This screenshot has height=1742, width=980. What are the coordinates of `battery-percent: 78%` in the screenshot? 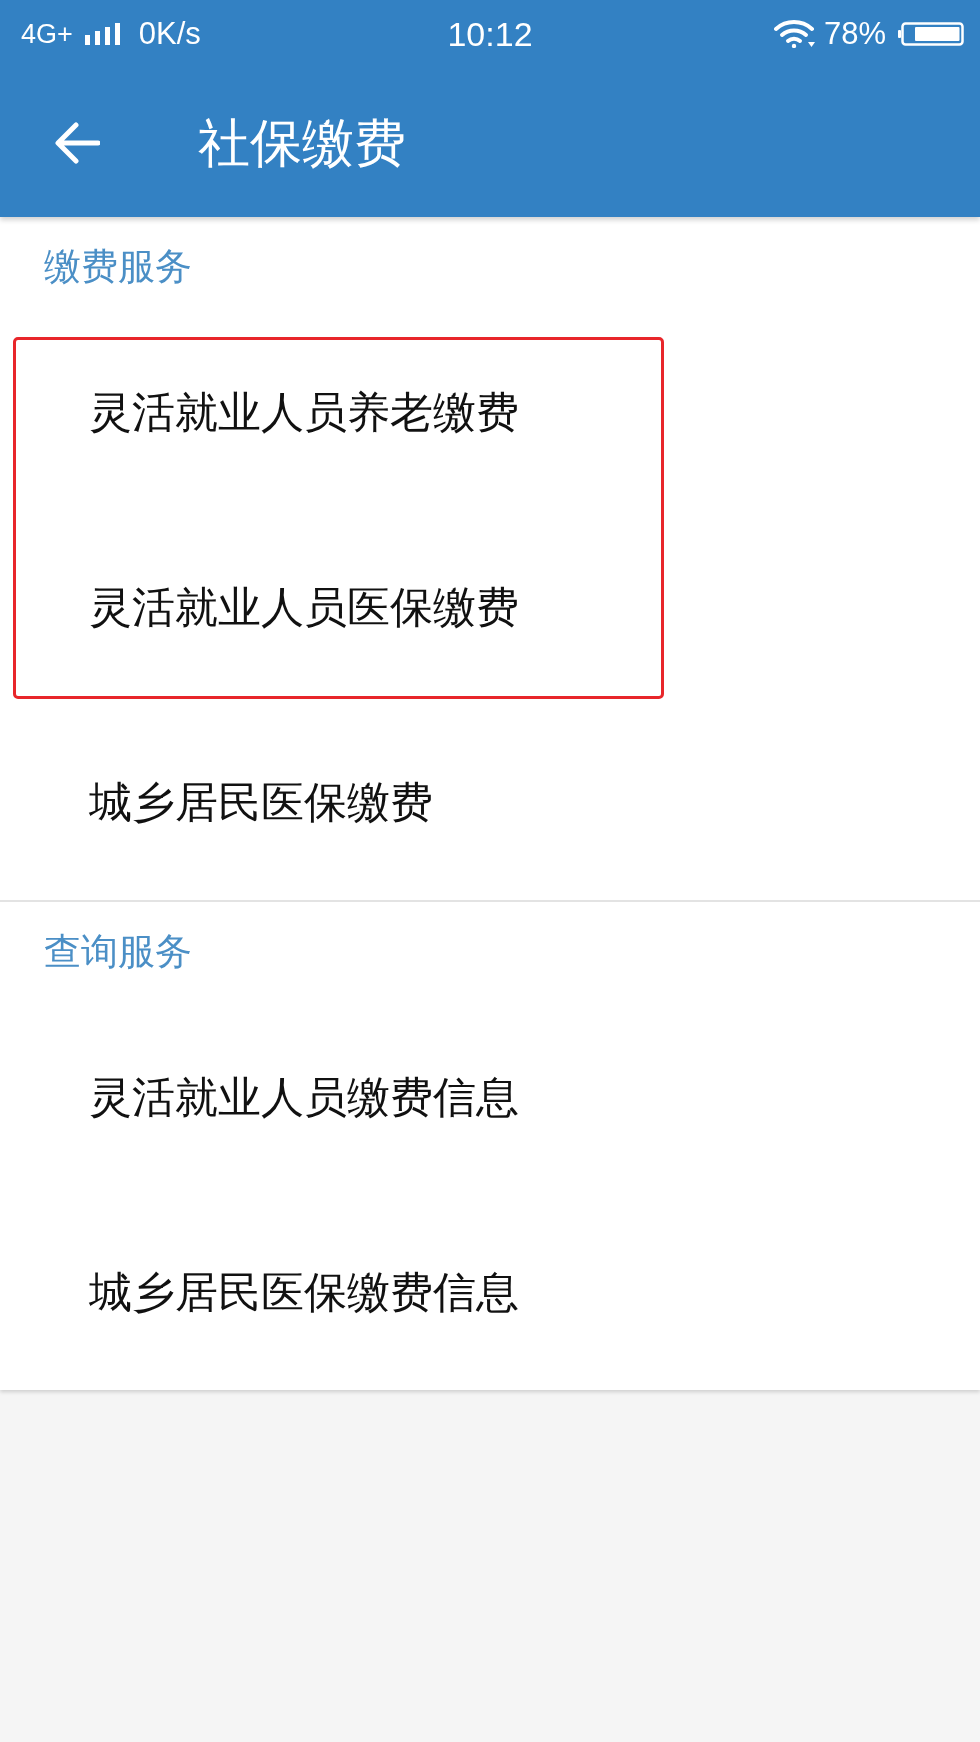 It's located at (854, 34).